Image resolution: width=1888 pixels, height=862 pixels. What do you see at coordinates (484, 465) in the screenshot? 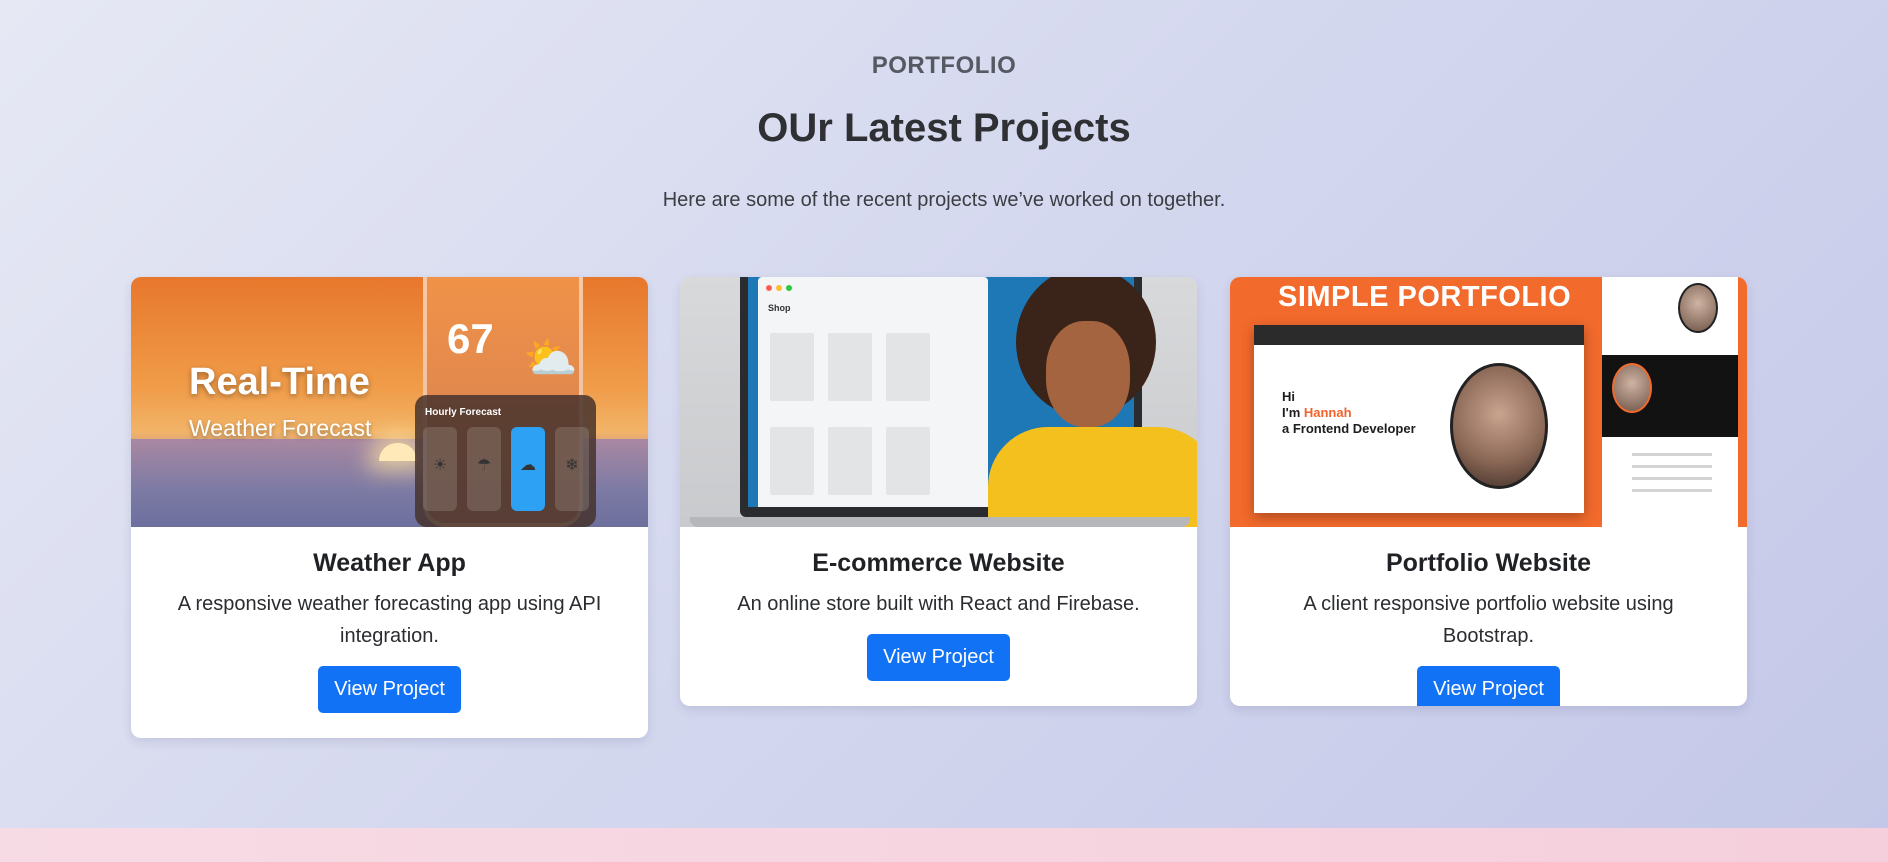
I see `rain-icon: ☂` at bounding box center [484, 465].